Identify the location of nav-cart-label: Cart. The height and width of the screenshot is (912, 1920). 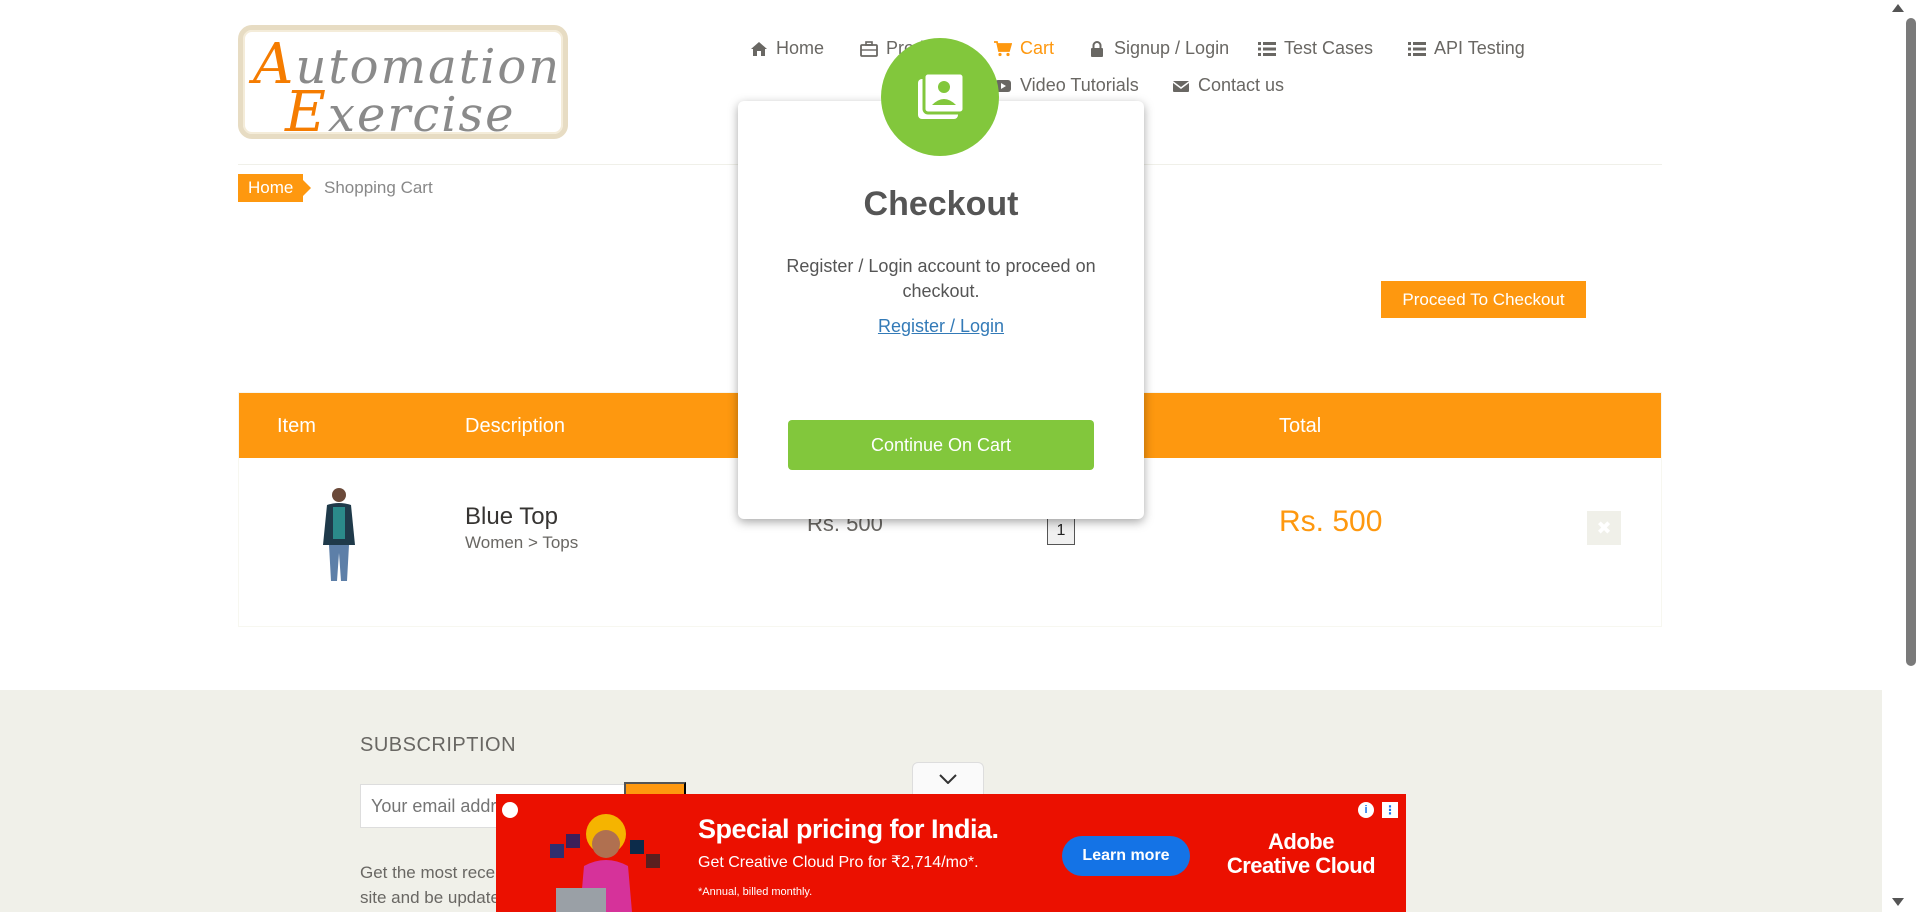
(1037, 48).